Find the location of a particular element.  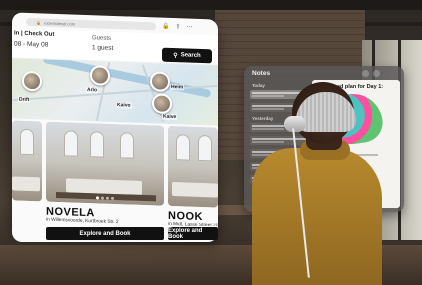

map: Drift Arlo Kaivo Heim Kaive is located at coordinates (115, 92).